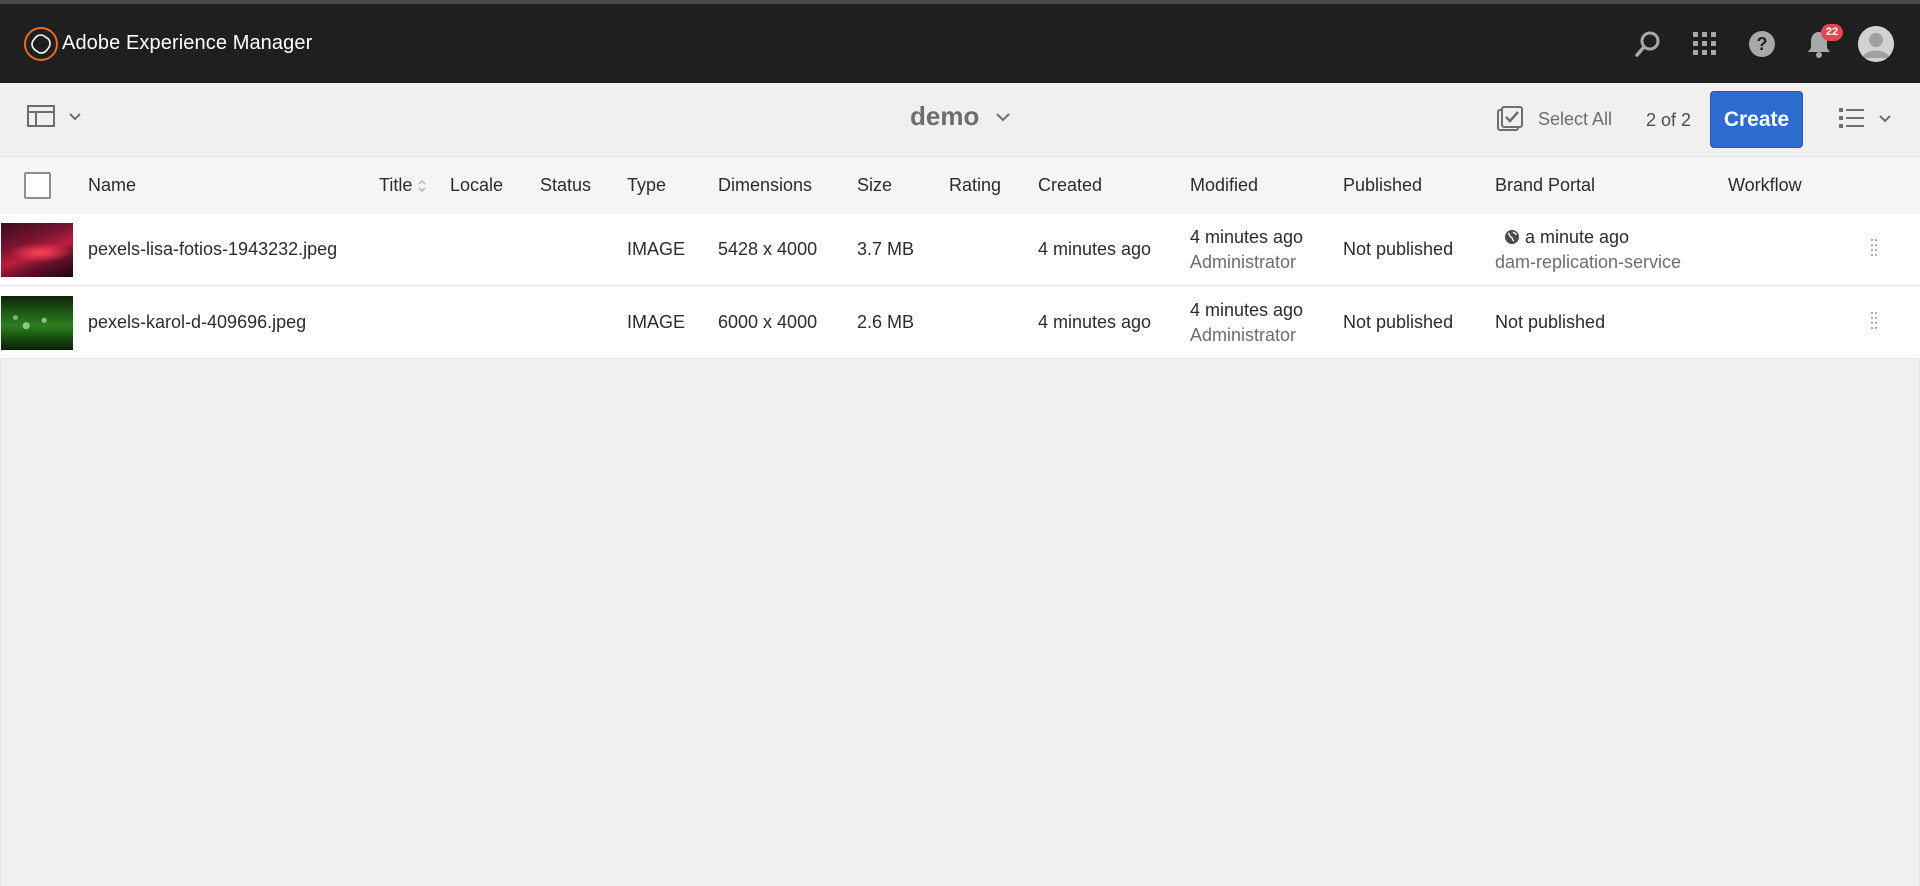  I want to click on asset-size: 2.6 MB, so click(886, 322).